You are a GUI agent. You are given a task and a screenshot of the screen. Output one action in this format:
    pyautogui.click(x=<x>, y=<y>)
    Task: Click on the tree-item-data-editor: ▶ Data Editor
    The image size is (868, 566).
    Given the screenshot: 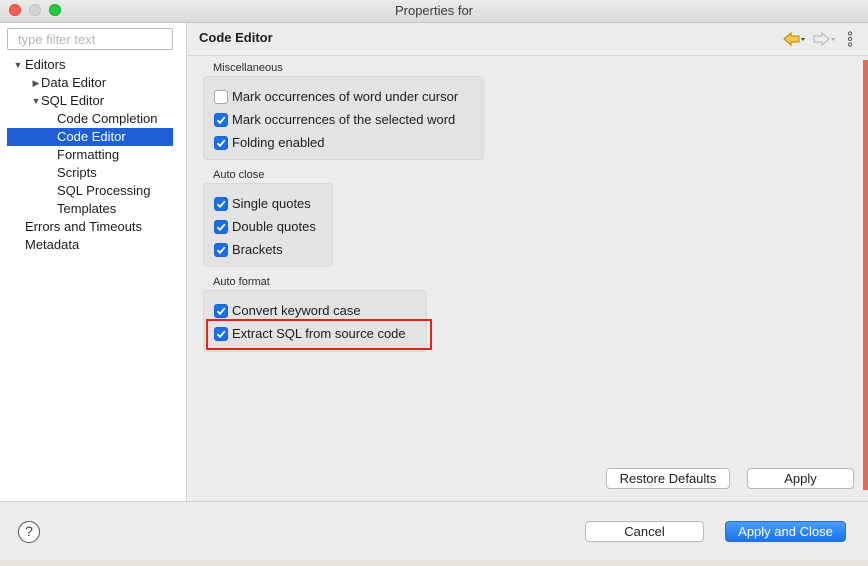 What is the action you would take?
    pyautogui.click(x=90, y=83)
    